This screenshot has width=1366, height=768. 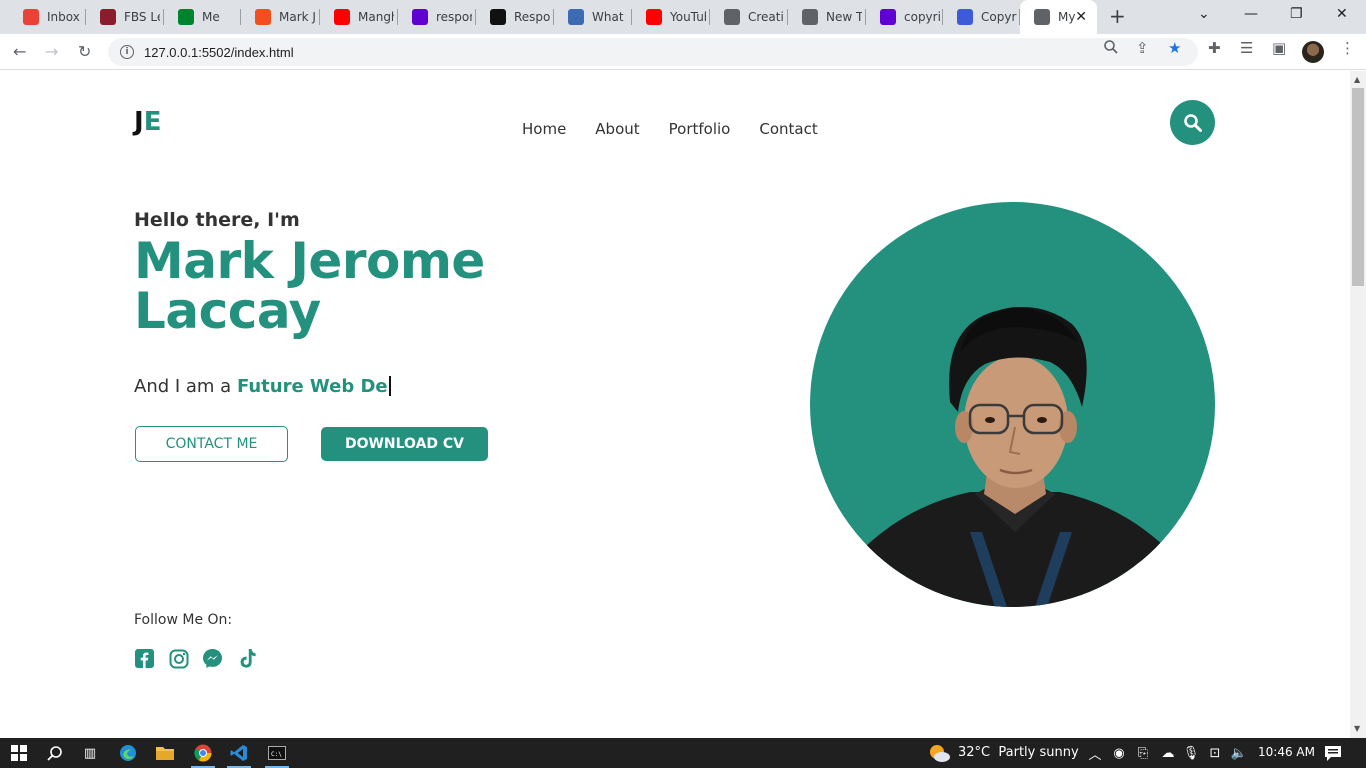 I want to click on vscode-icon, so click(x=239, y=753).